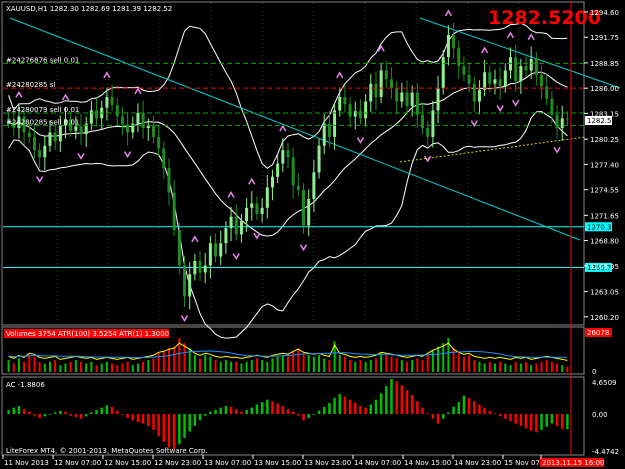 The width and height of the screenshot is (625, 469). Describe the element at coordinates (427, 463) in the screenshot. I see `time-tick-label: 14 Nov 15:00` at that location.